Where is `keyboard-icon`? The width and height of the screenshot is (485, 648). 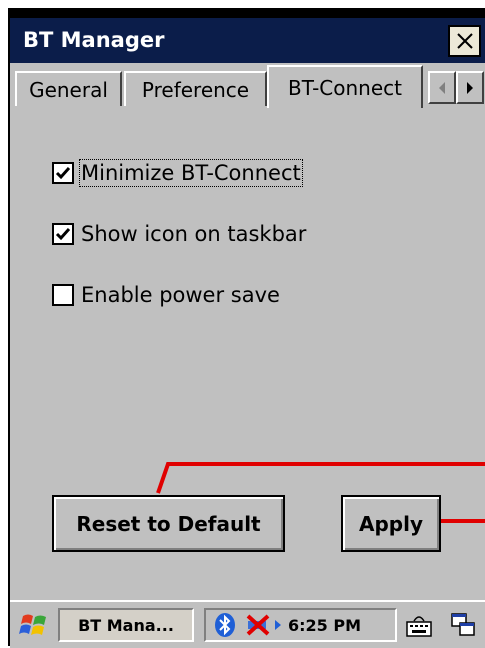 keyboard-icon is located at coordinates (419, 626).